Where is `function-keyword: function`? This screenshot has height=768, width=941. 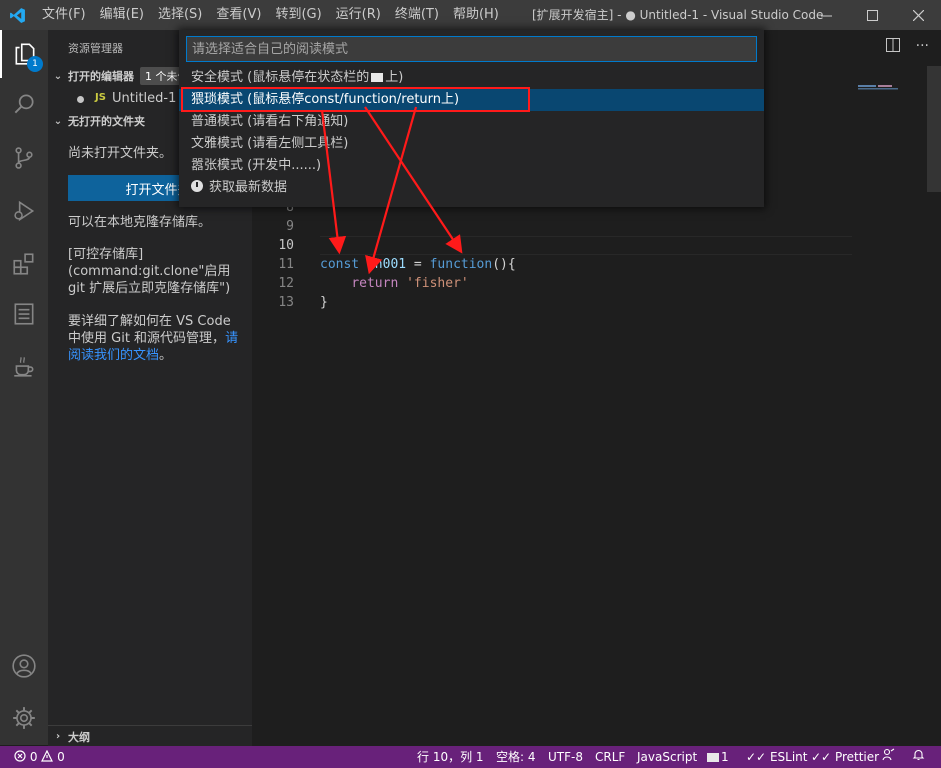 function-keyword: function is located at coordinates (461, 264).